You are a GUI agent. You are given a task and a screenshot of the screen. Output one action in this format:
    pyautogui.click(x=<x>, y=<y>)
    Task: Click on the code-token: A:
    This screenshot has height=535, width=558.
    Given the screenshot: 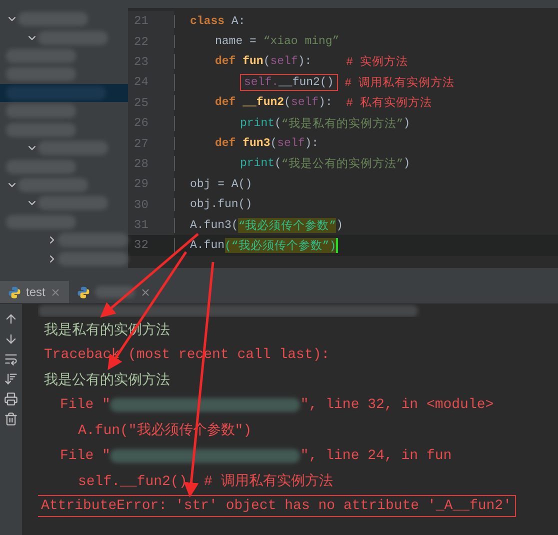 What is the action you would take?
    pyautogui.click(x=238, y=21)
    